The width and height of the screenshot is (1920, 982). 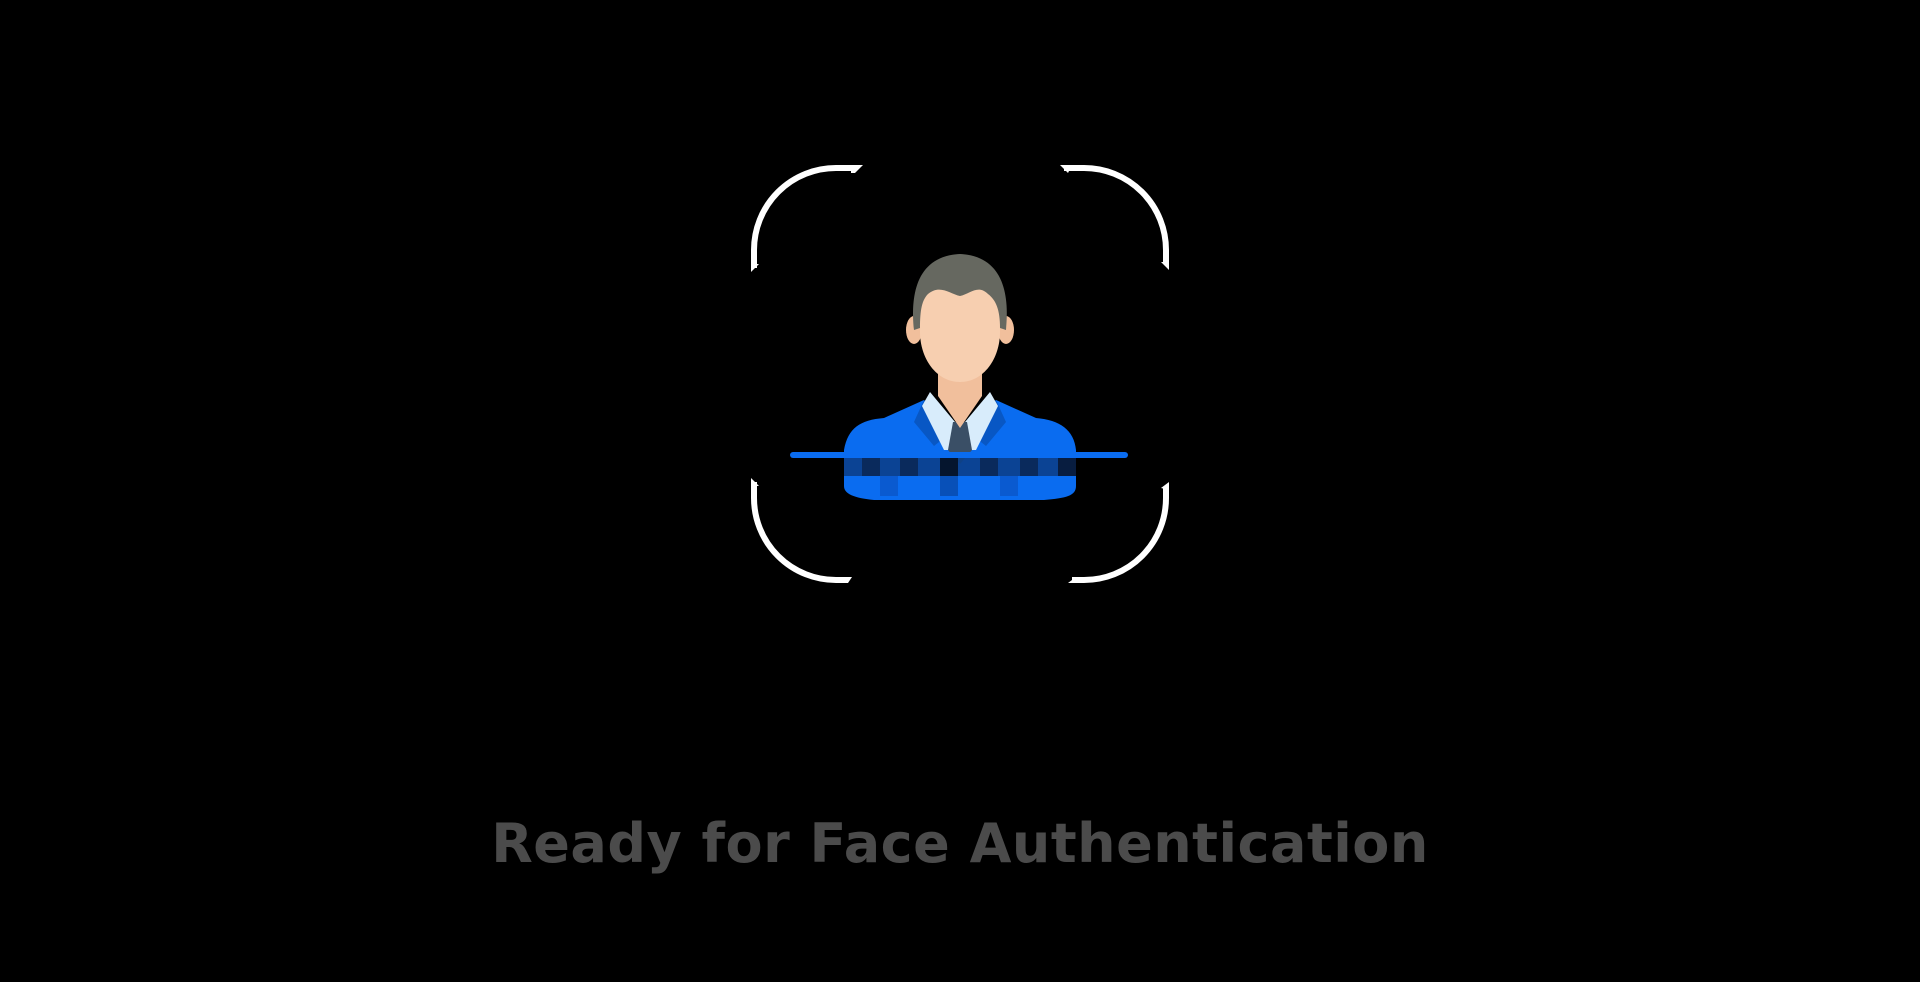 What do you see at coordinates (959, 455) in the screenshot?
I see `scan-line` at bounding box center [959, 455].